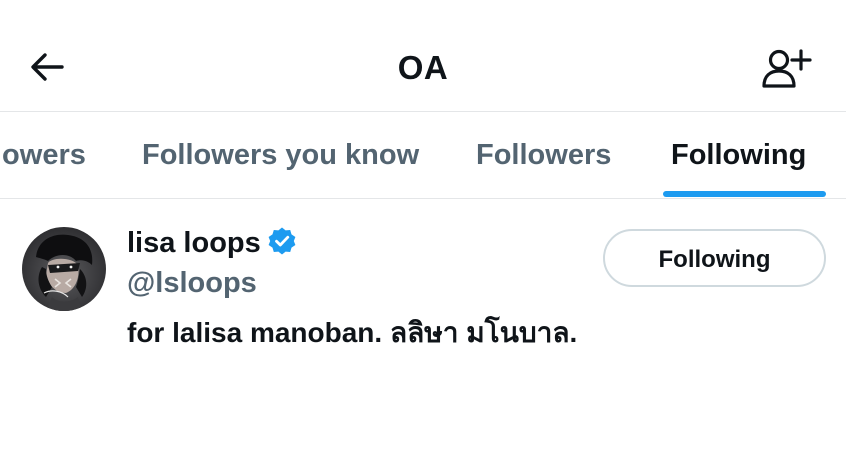  I want to click on display-name: lisa loops, so click(194, 243).